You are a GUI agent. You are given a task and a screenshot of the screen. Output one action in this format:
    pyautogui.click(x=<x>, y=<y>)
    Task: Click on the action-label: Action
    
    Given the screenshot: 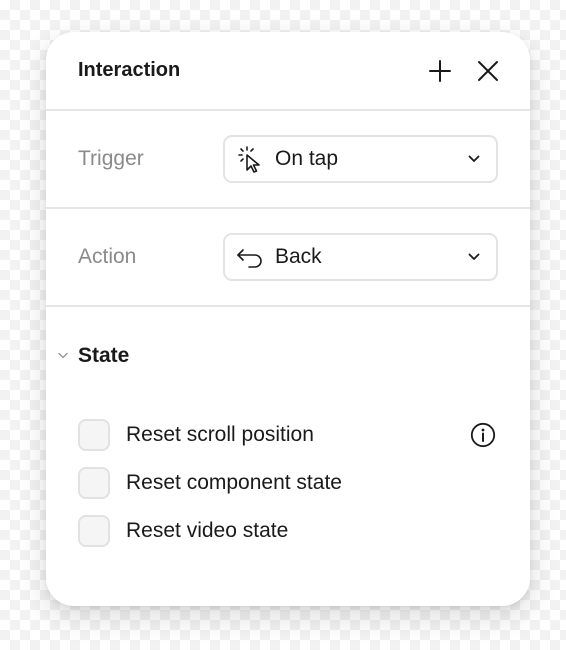 What is the action you would take?
    pyautogui.click(x=107, y=256)
    